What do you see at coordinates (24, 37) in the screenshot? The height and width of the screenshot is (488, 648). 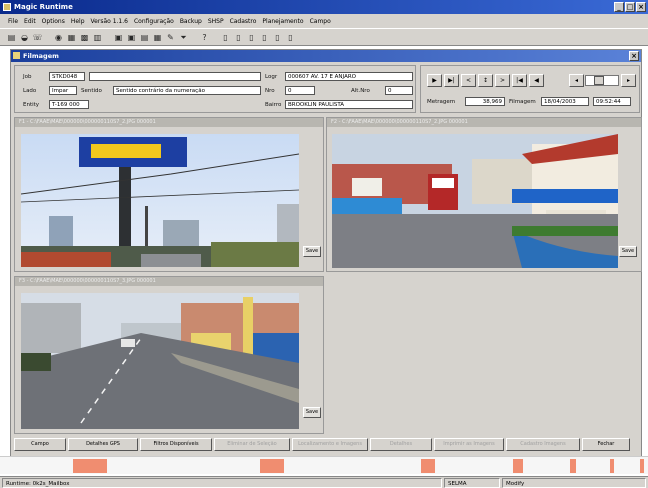 I see `car-icon: ◒` at bounding box center [24, 37].